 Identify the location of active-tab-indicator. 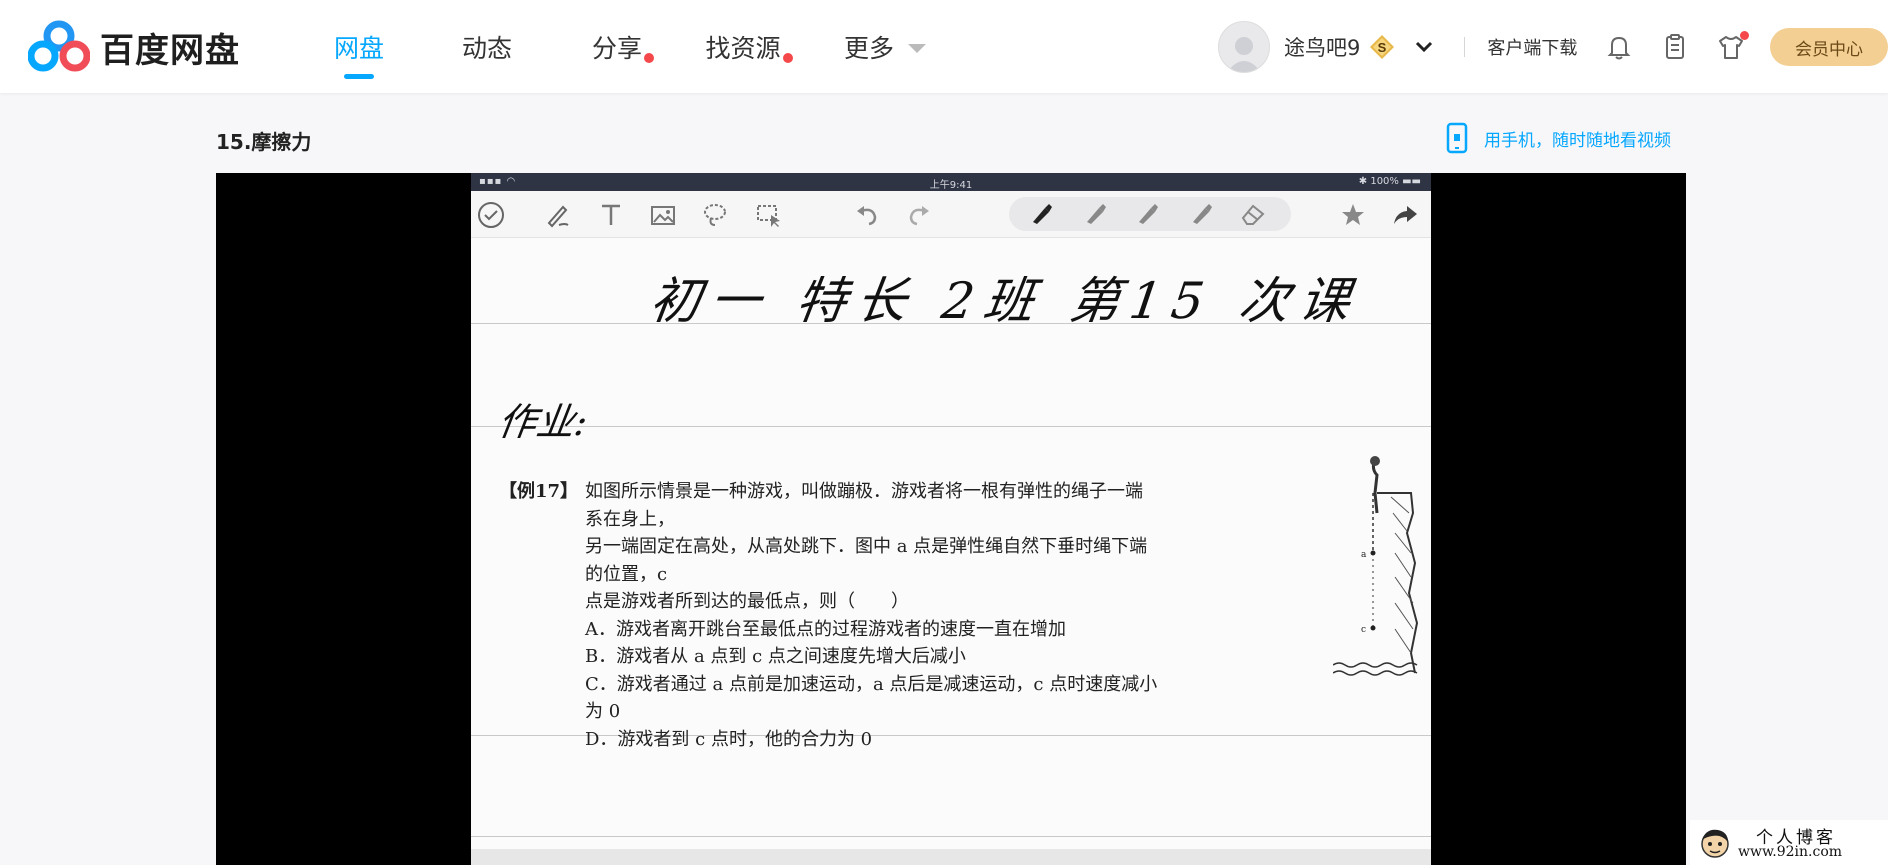
(359, 76).